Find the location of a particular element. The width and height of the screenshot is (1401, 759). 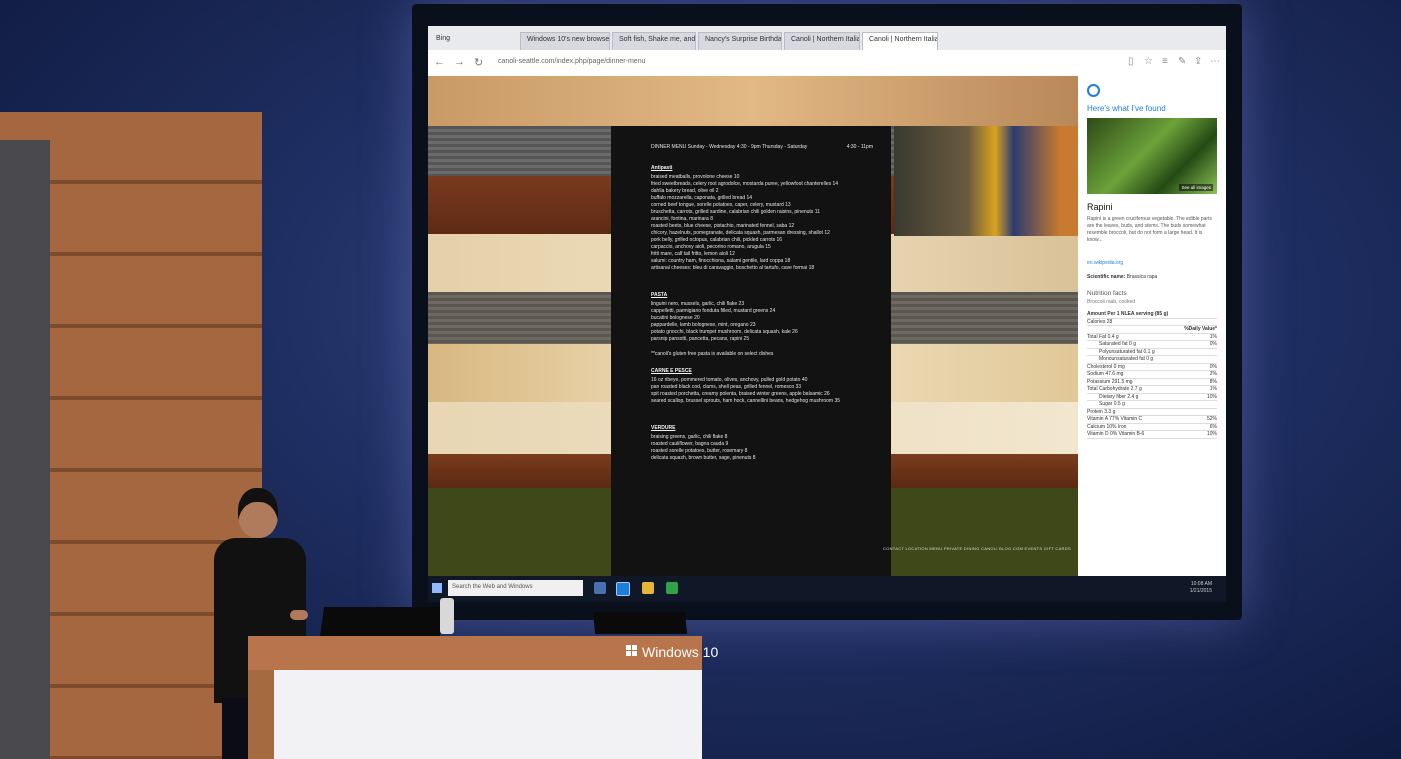

food-photo-strip is located at coordinates (986, 181).